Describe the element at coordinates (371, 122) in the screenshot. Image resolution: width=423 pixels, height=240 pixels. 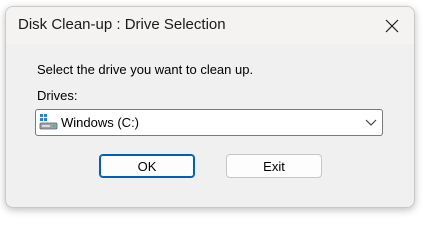
I see `chevron-down-icon` at that location.